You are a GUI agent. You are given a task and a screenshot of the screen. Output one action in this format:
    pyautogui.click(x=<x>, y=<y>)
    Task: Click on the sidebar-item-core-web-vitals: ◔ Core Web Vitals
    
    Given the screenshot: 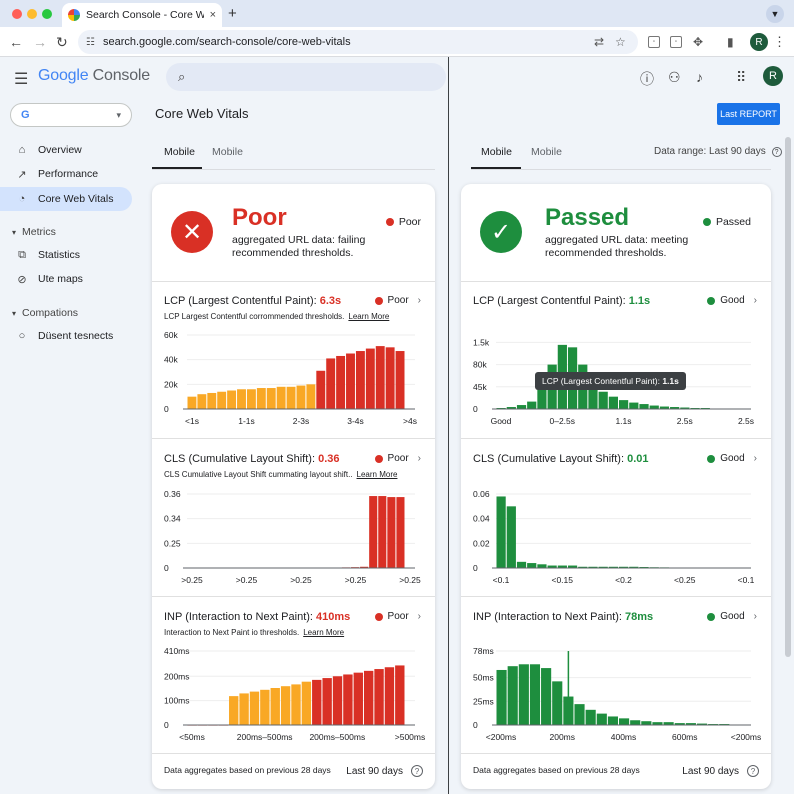 What is the action you would take?
    pyautogui.click(x=66, y=199)
    